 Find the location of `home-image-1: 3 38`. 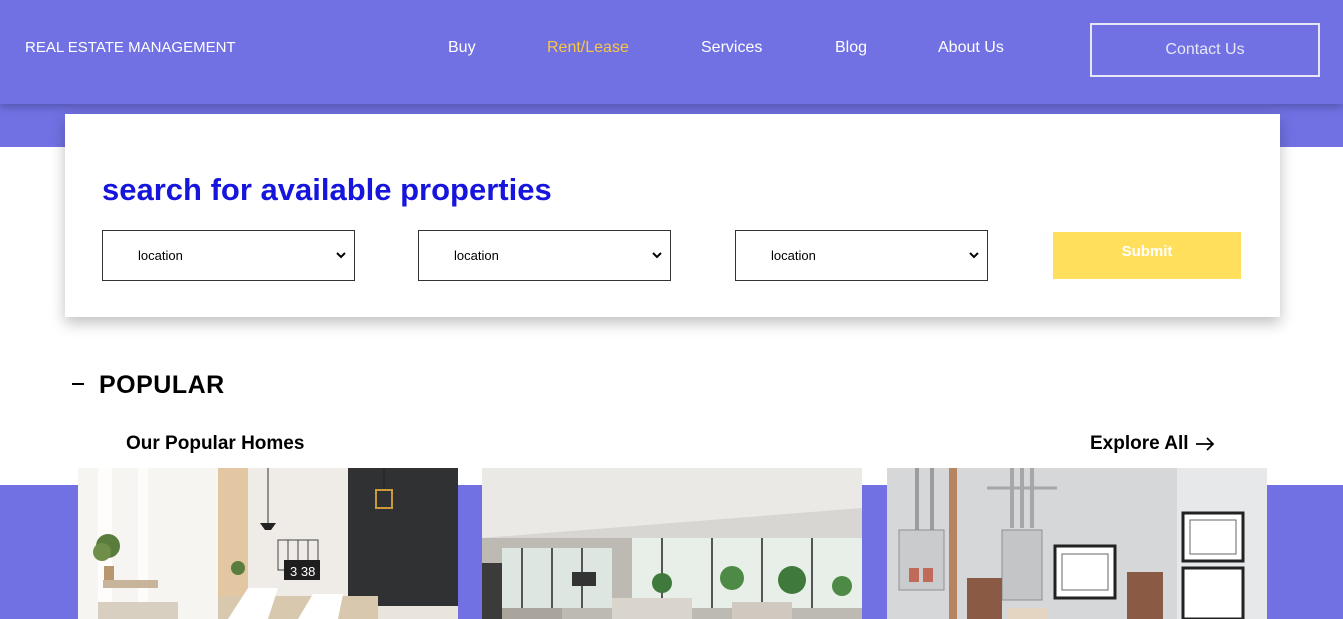

home-image-1: 3 38 is located at coordinates (268, 543).